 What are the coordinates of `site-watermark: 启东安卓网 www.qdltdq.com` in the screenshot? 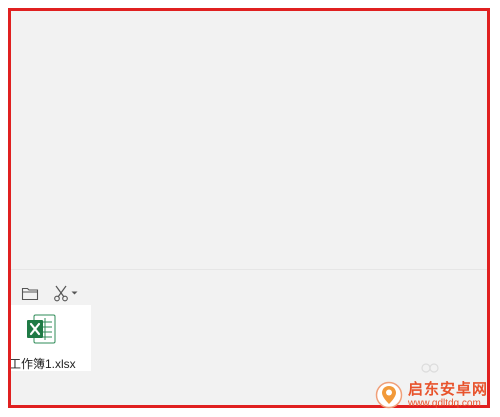 It's located at (431, 395).